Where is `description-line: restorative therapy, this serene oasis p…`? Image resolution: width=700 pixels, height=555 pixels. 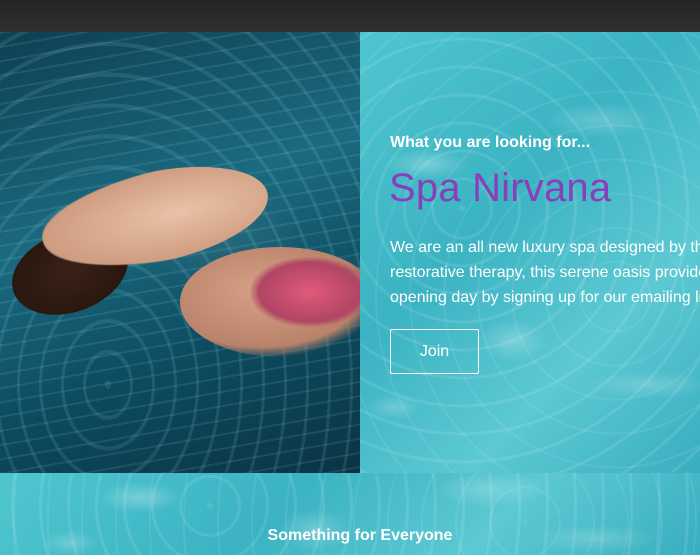
description-line: restorative therapy, this serene oasis p… is located at coordinates (545, 272).